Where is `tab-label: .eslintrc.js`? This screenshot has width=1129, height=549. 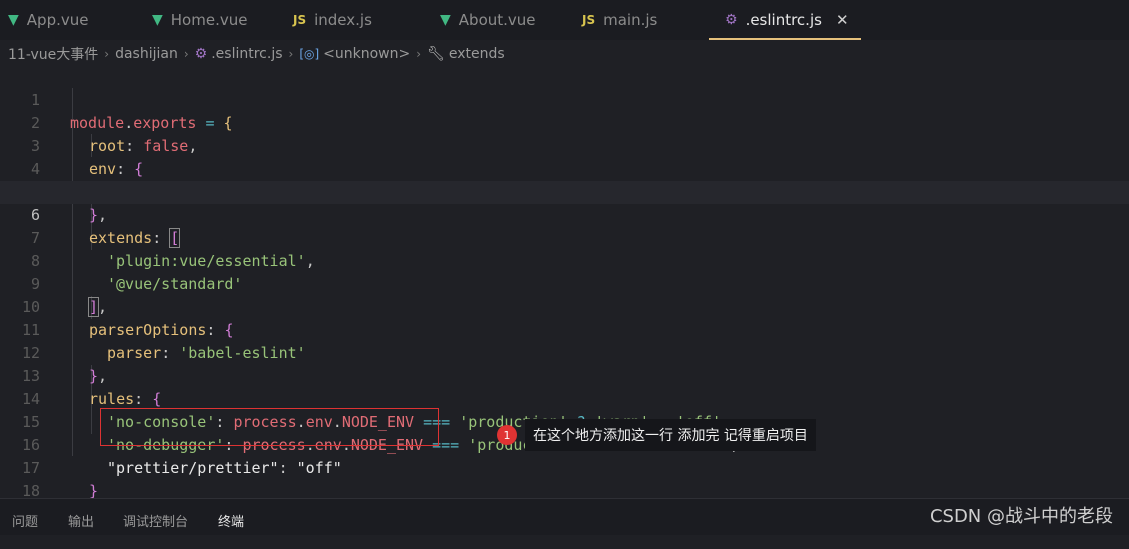
tab-label: .eslintrc.js is located at coordinates (783, 20).